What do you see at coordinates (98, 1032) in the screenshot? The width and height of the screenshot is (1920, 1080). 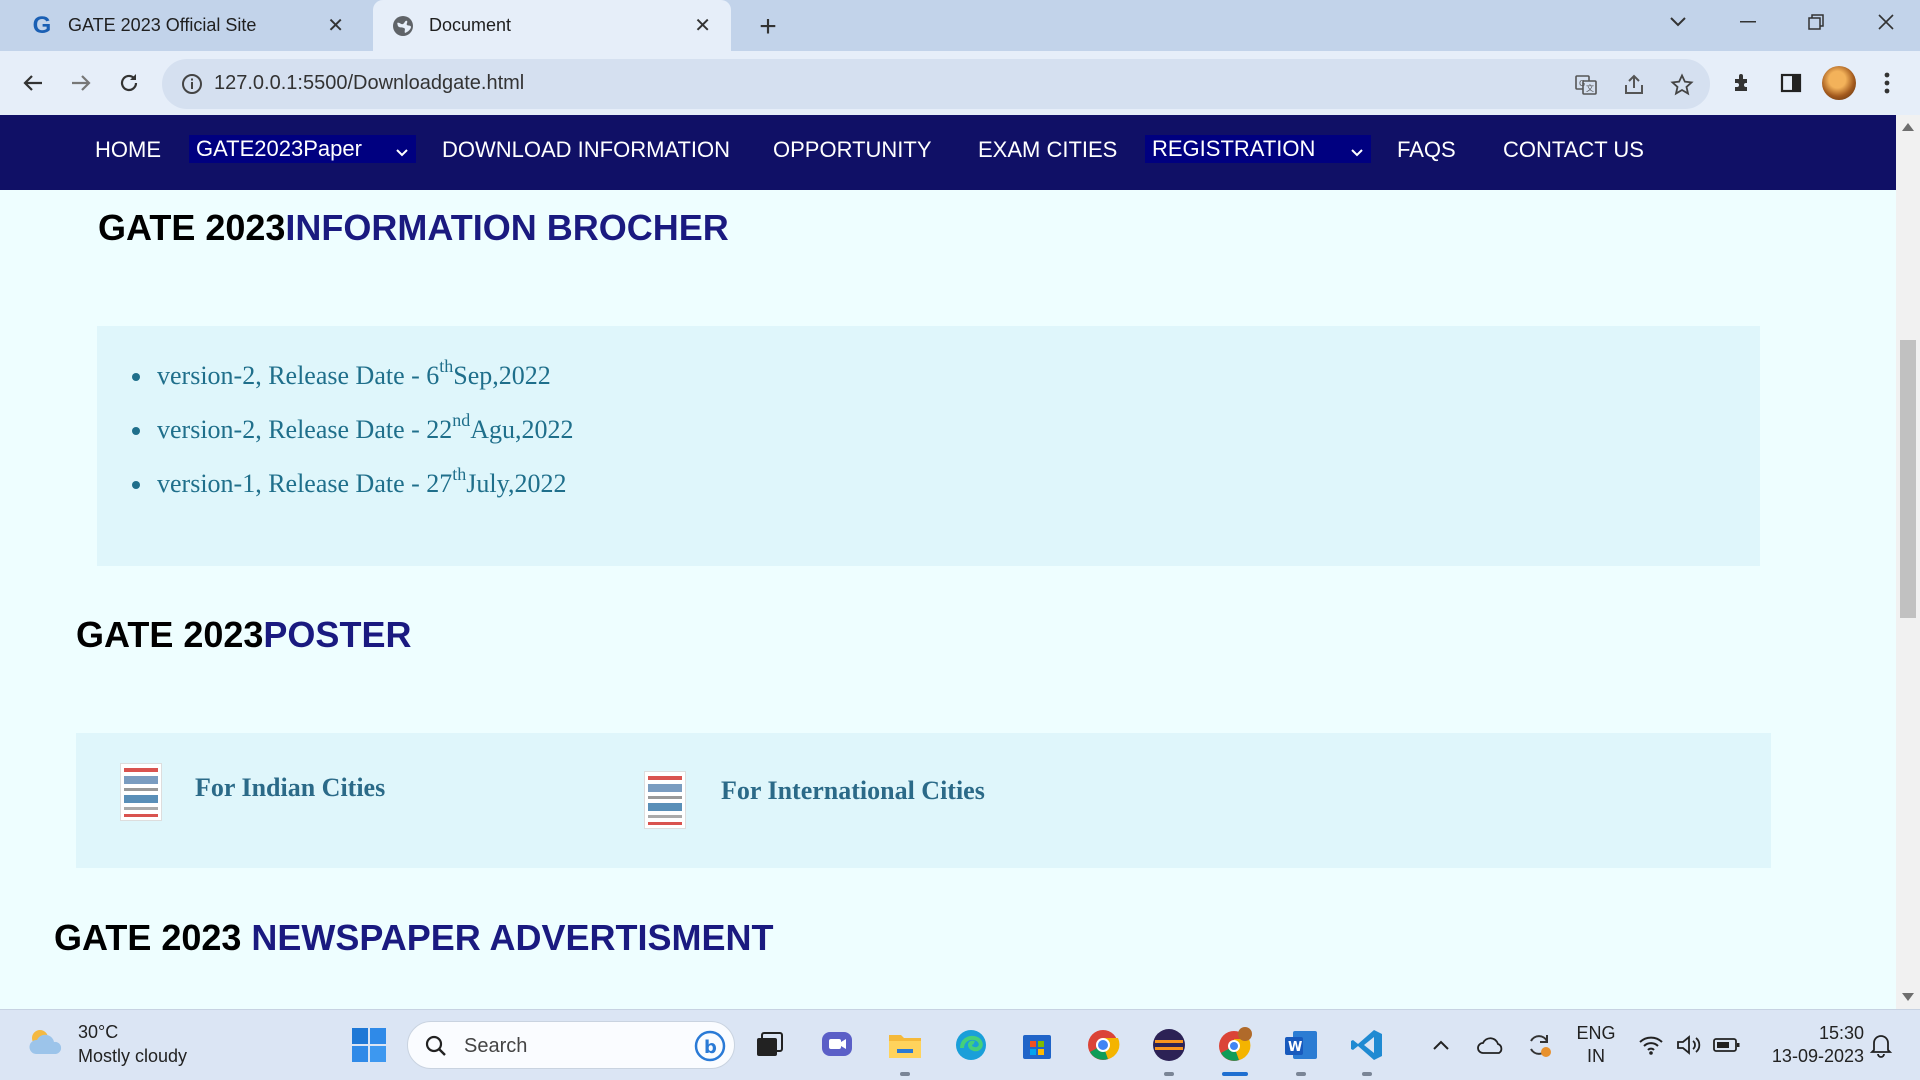 I see `weather-temp: 30°C` at bounding box center [98, 1032].